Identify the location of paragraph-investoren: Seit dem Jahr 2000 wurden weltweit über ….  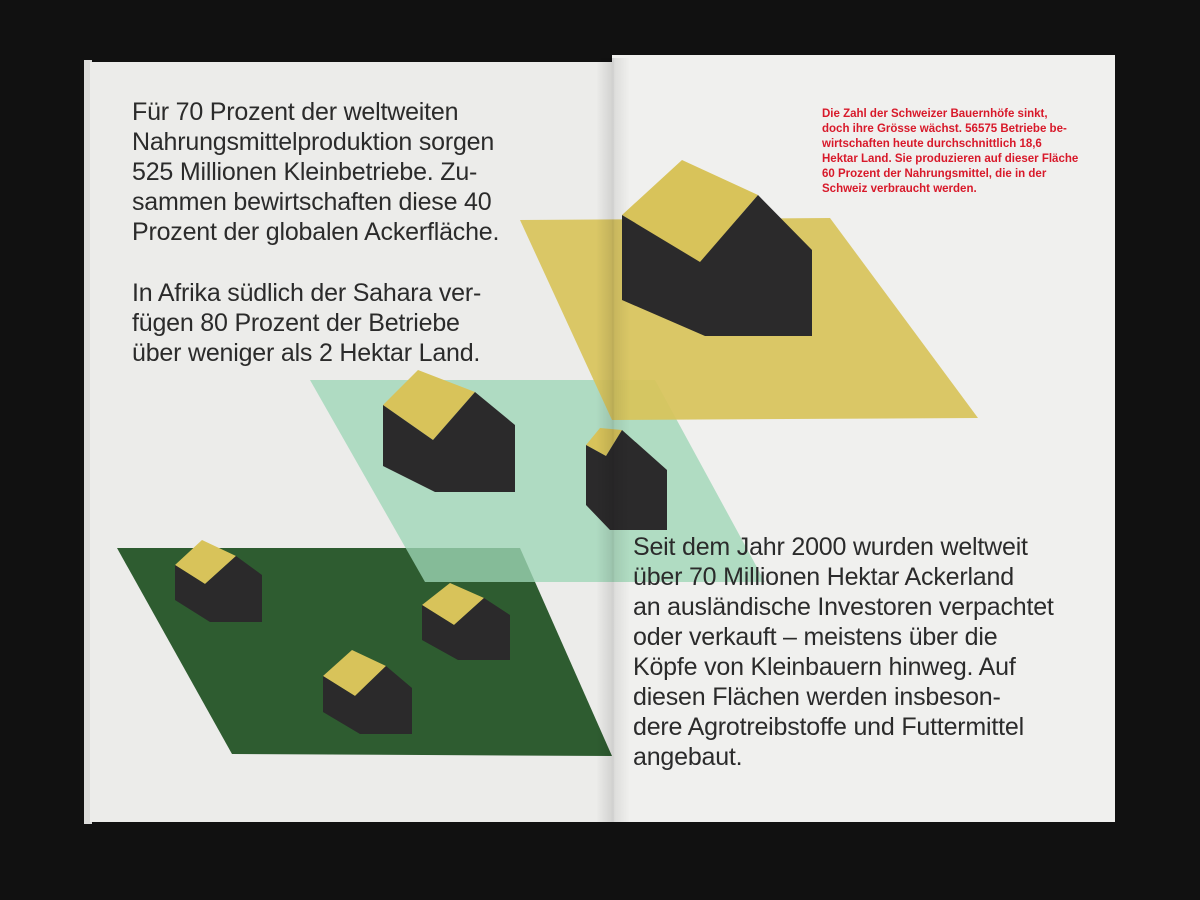
(843, 652).